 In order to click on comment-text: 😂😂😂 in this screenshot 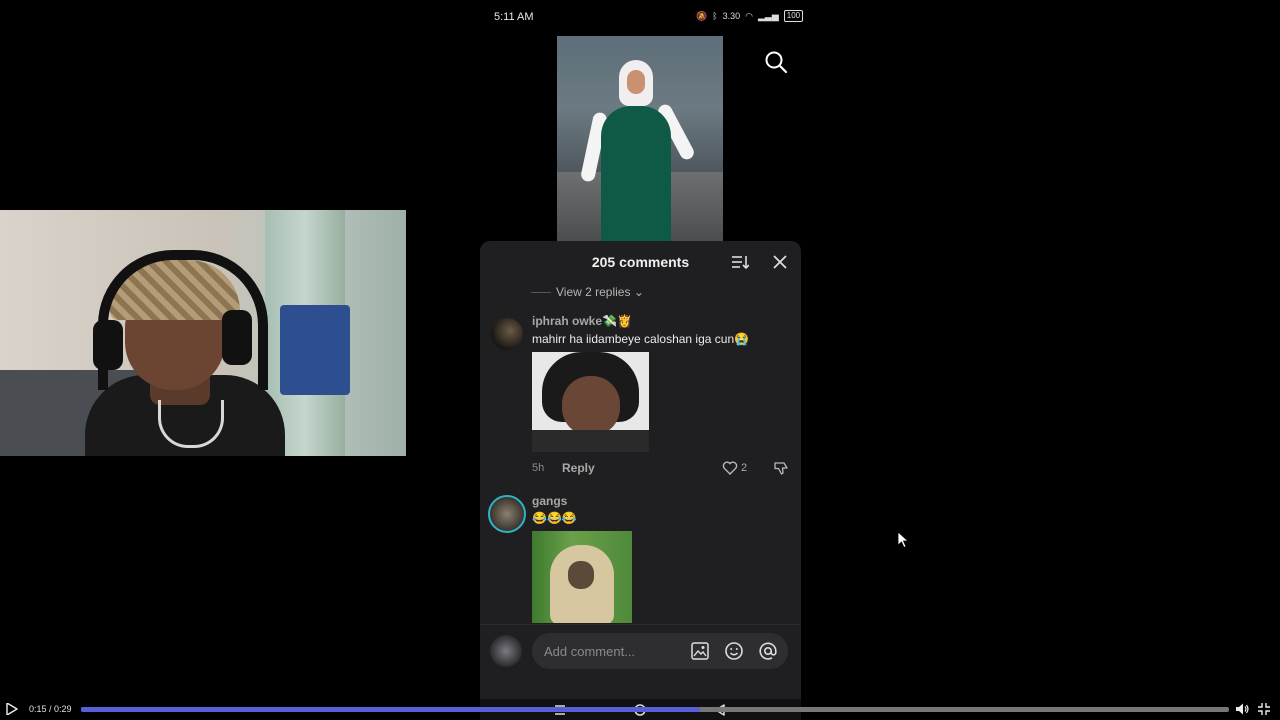, I will do `click(554, 518)`.